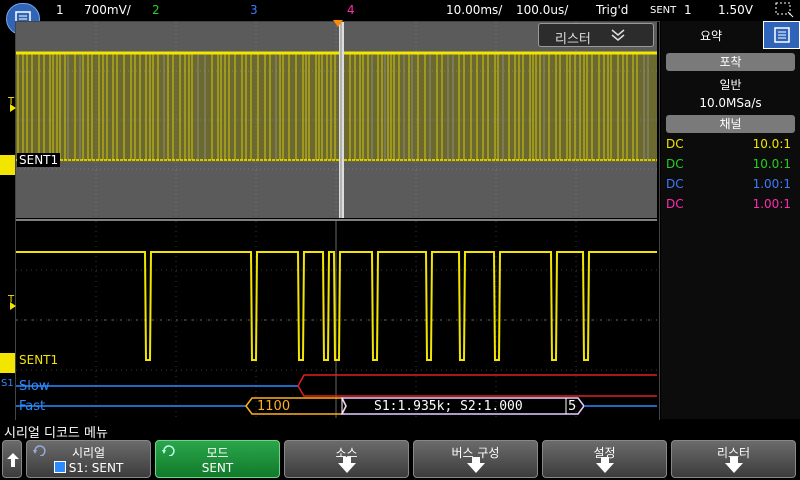 The width and height of the screenshot is (800, 480). I want to click on settings-softkey: 설정, so click(604, 459).